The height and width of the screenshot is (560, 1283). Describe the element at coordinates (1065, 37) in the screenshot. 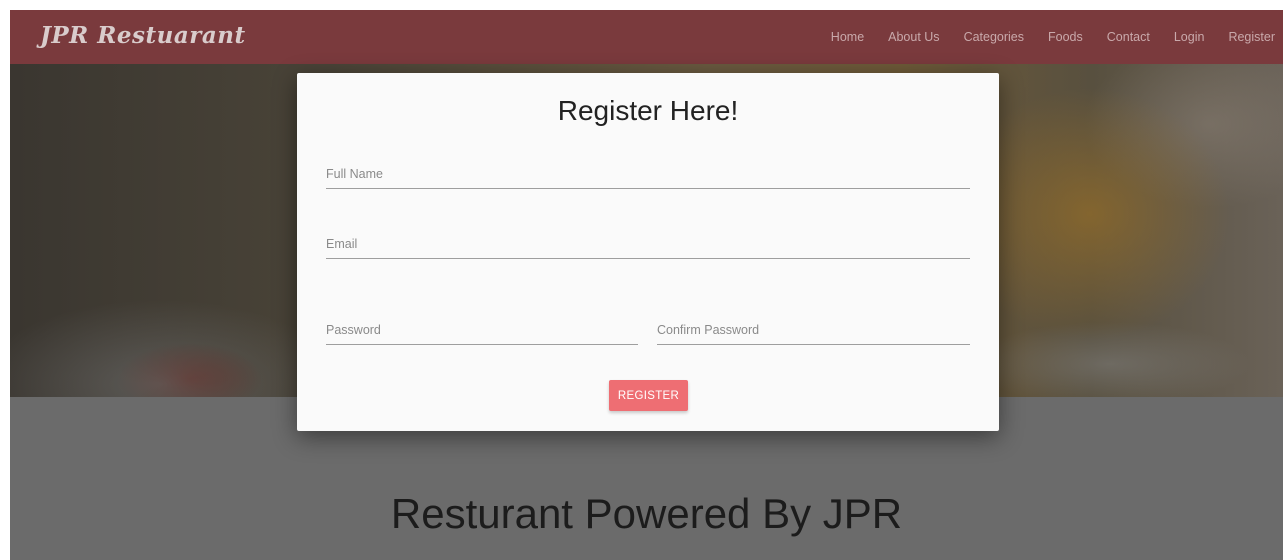

I see `nav-link-foods: Foods` at that location.